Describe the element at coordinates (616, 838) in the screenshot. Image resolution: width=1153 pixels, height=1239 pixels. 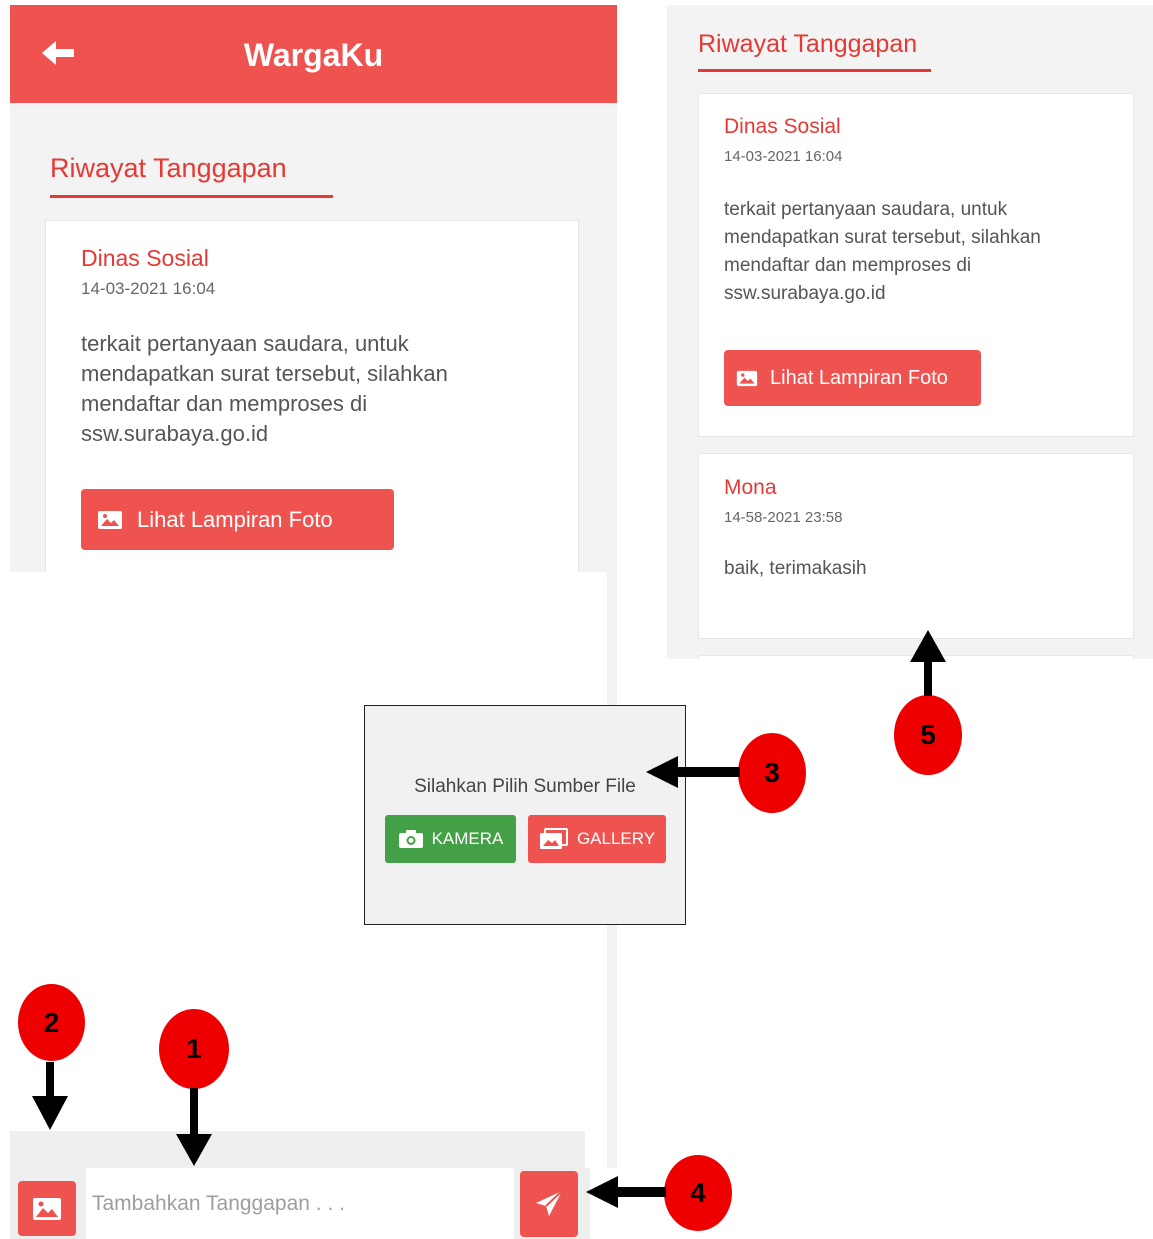
I see `gallery-label: GALLERY` at that location.